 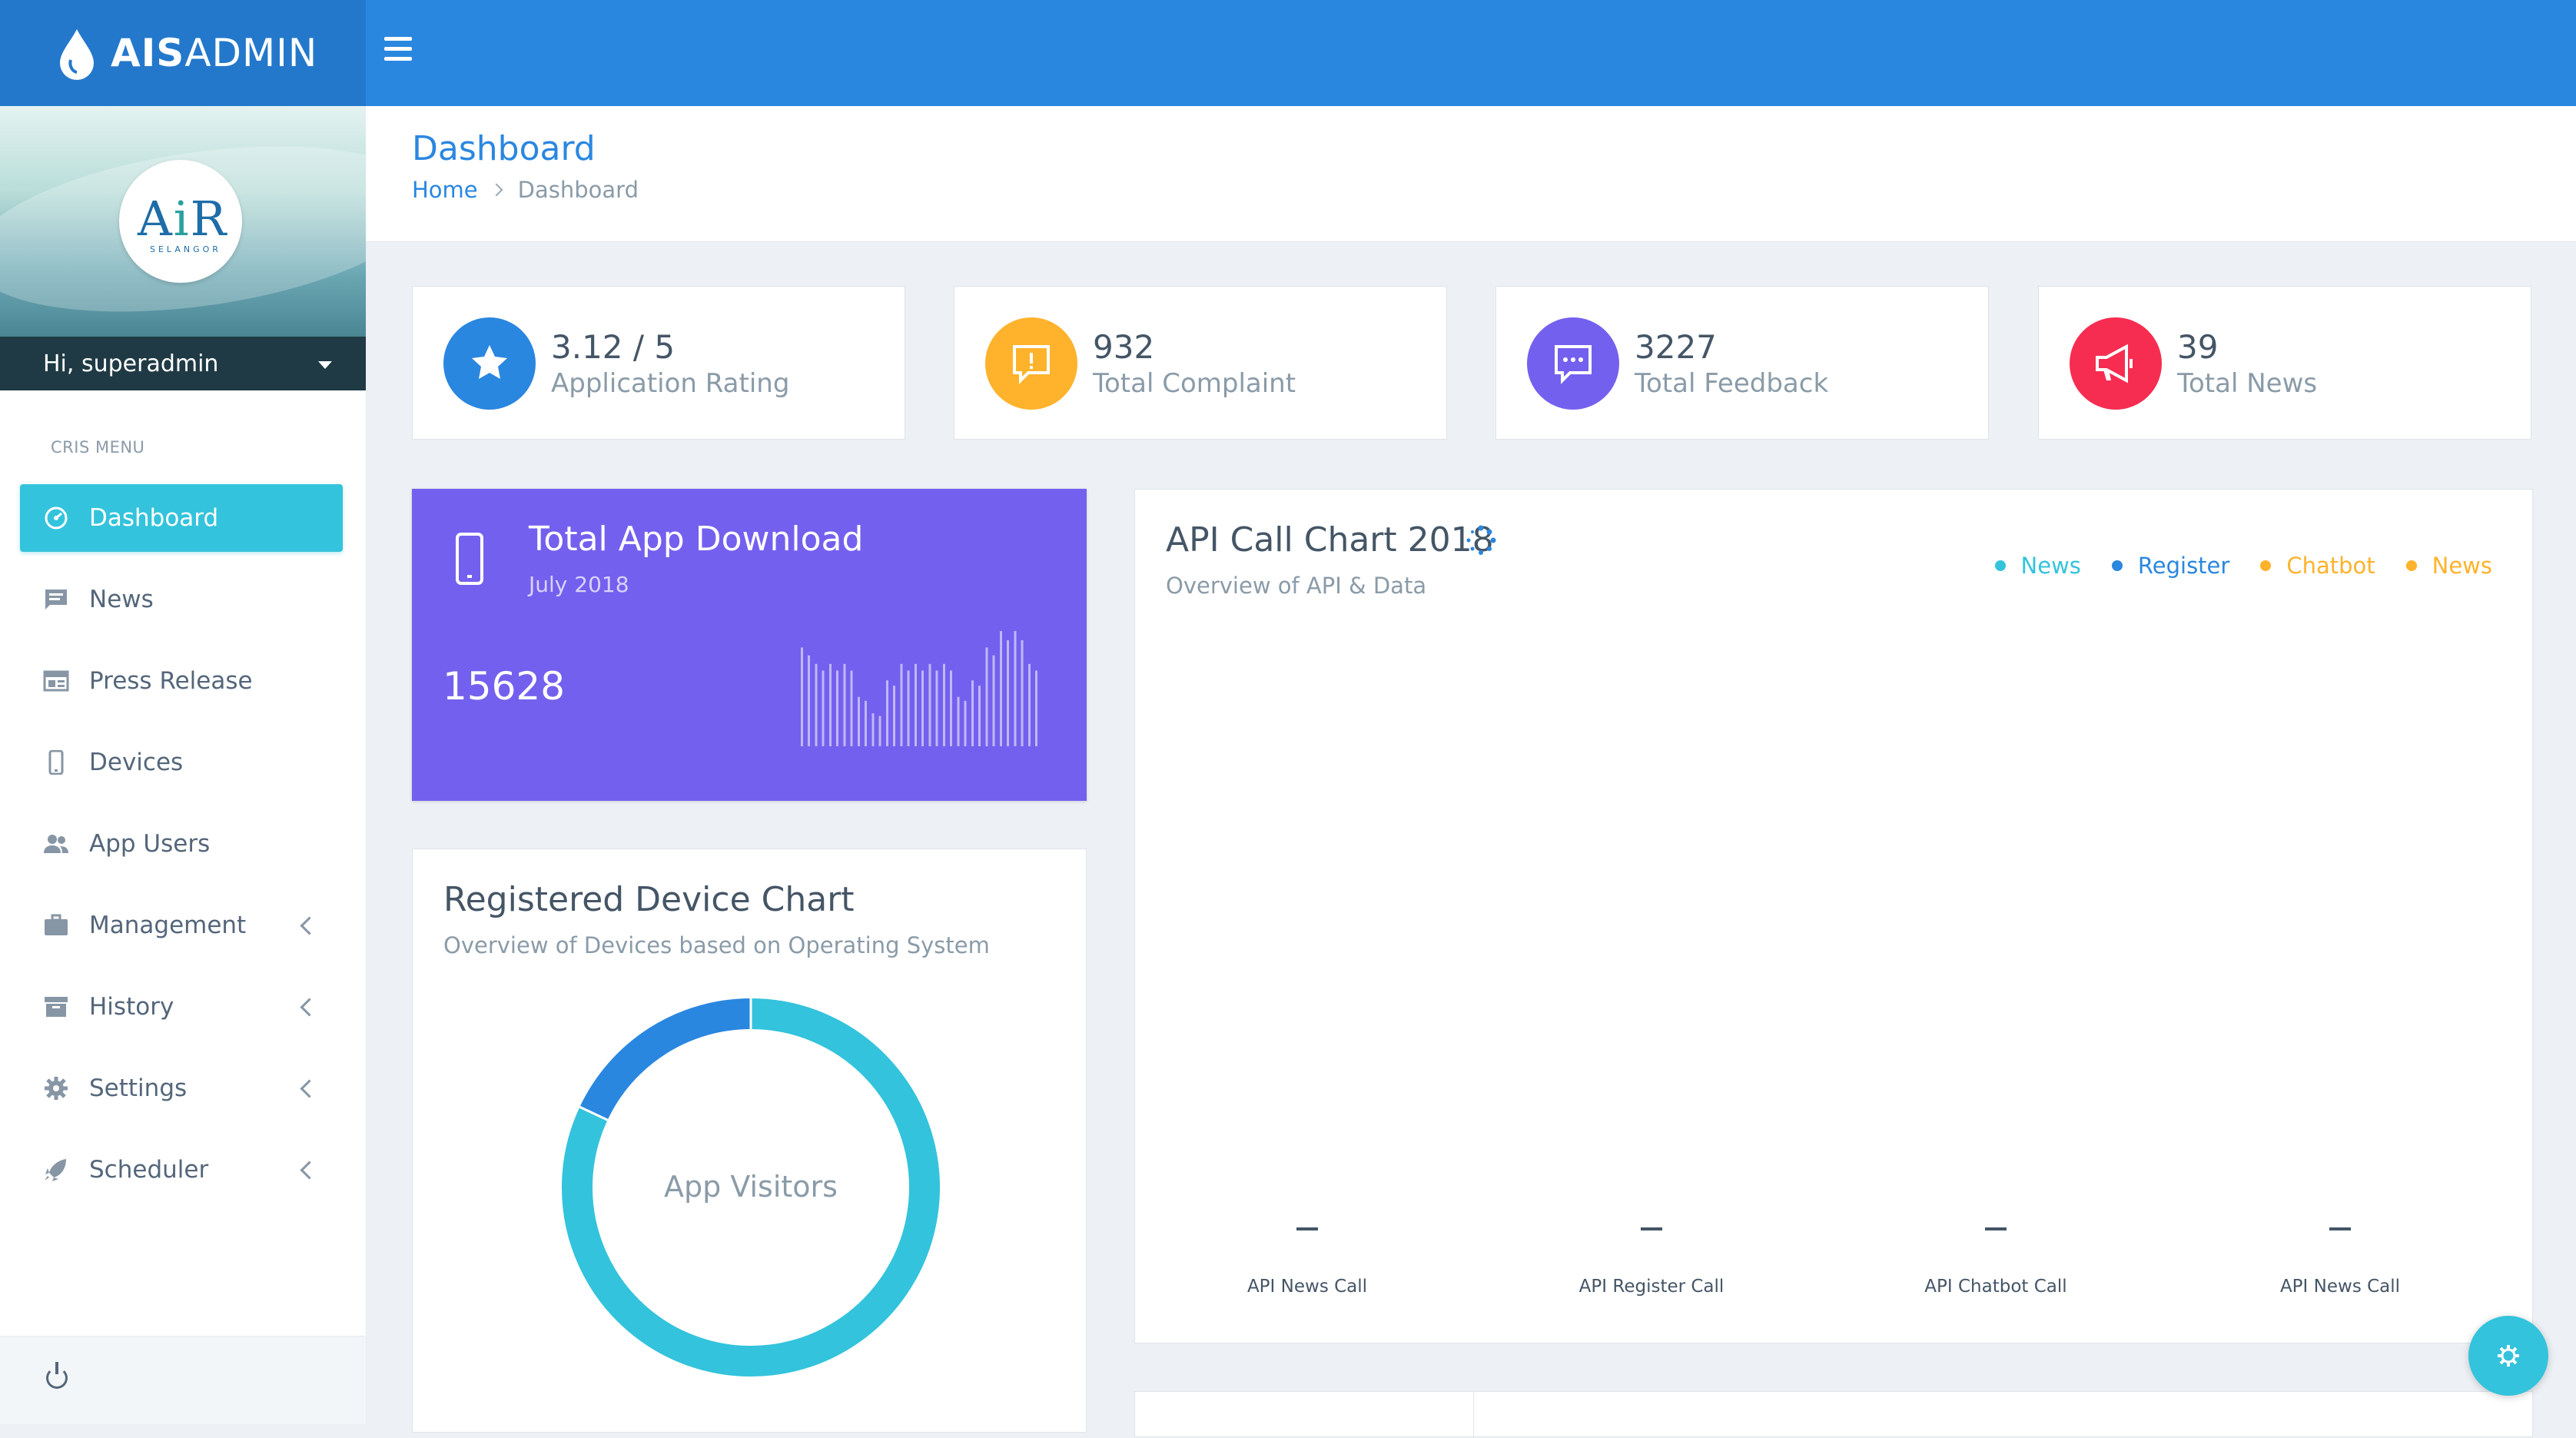 I want to click on sidebar-footer, so click(x=183, y=1380).